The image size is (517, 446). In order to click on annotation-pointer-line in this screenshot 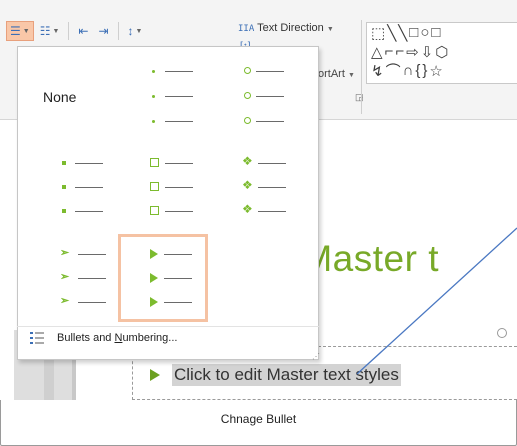, I will do `click(436, 301)`.